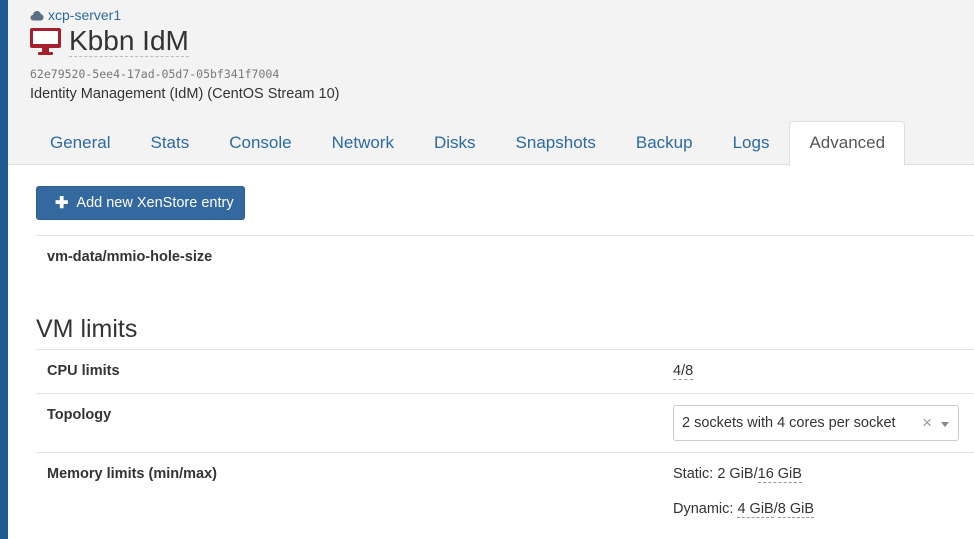  I want to click on vm-title-row: Kbbn IdM, so click(109, 41).